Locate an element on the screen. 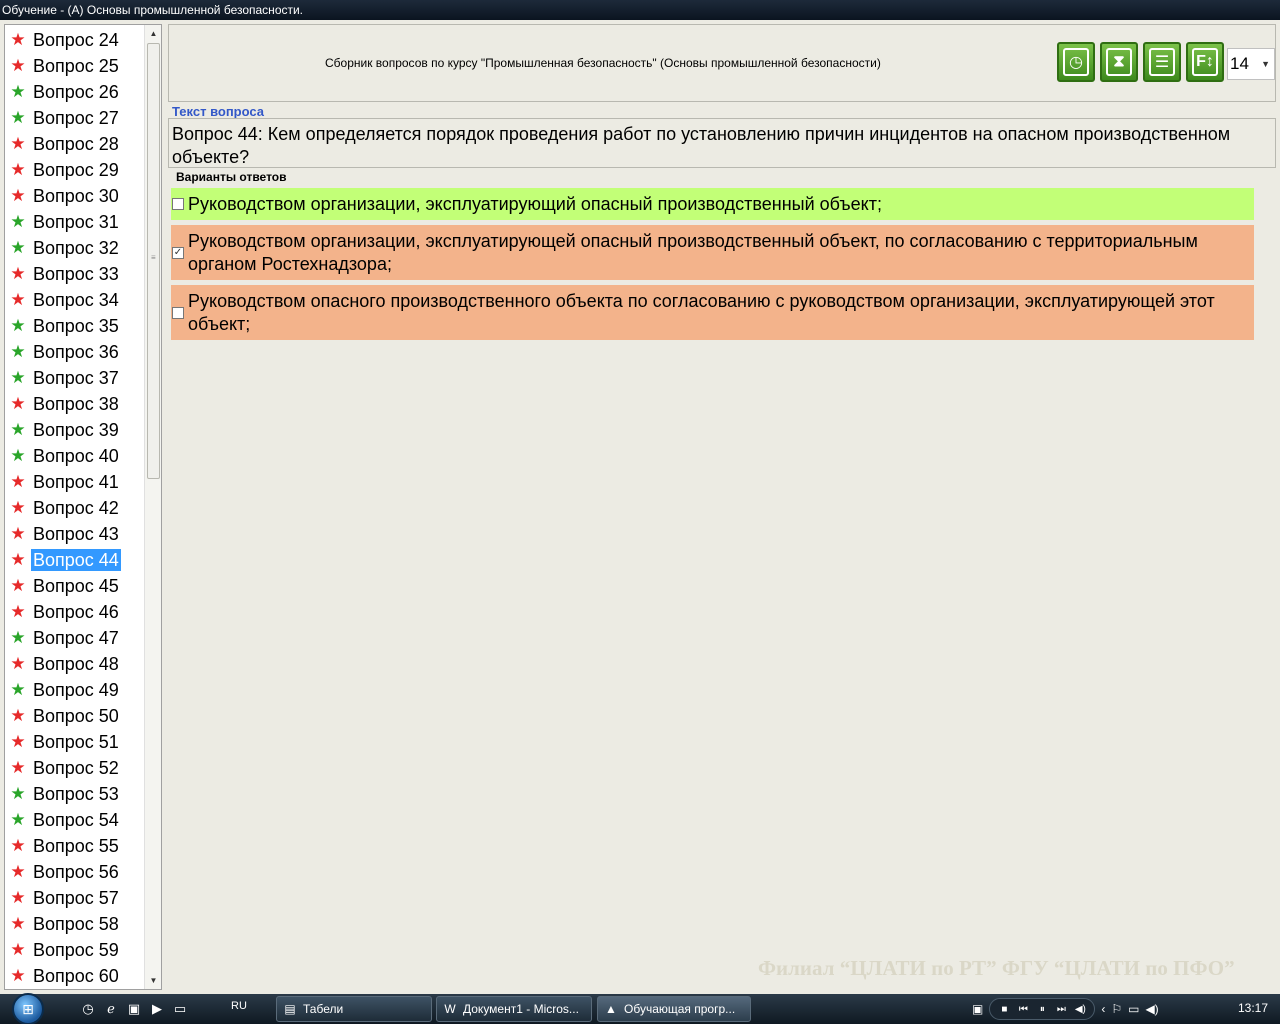  question-list-item: ★ Вопрос 24 is located at coordinates (75, 40).